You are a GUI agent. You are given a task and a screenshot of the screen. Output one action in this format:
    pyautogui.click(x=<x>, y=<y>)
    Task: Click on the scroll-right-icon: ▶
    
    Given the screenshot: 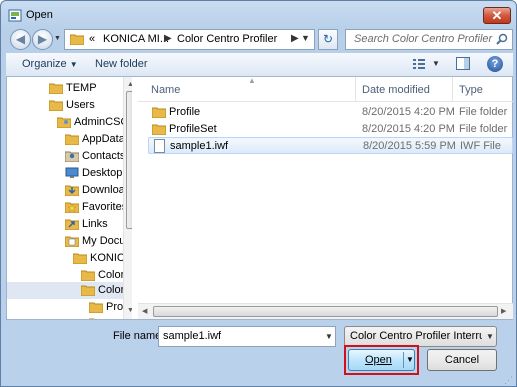 What is the action you would take?
    pyautogui.click(x=503, y=311)
    